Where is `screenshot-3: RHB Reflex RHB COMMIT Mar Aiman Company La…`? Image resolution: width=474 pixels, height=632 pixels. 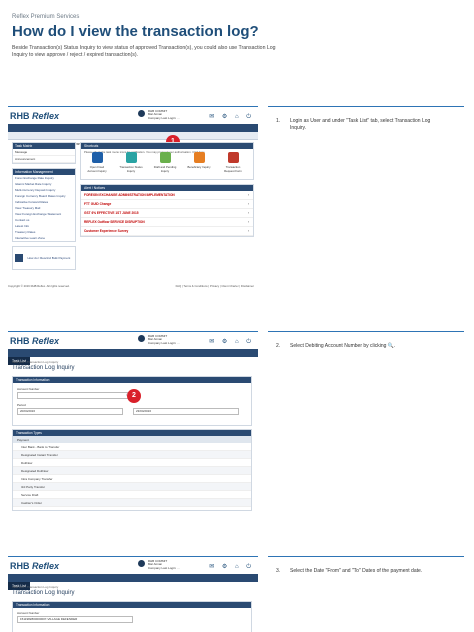 screenshot-3: RHB Reflex RHB COMMIT Mar Aiman Company La… is located at coordinates (133, 595).